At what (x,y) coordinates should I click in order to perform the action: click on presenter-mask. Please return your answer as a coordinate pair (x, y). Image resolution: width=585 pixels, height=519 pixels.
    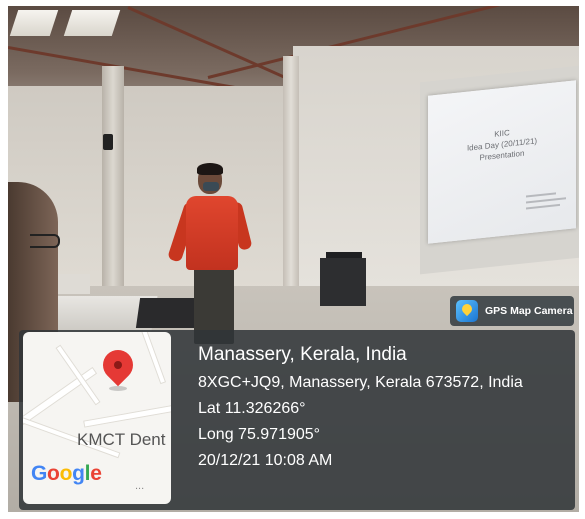
    Looking at the image, I should click on (211, 186).